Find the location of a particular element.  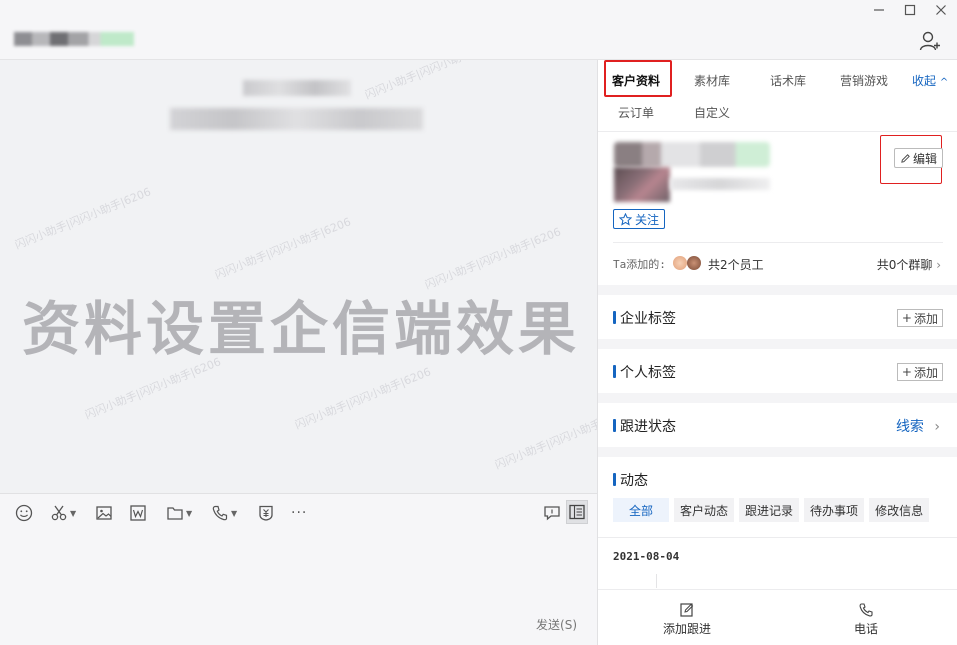

red-packet-icon is located at coordinates (266, 513).